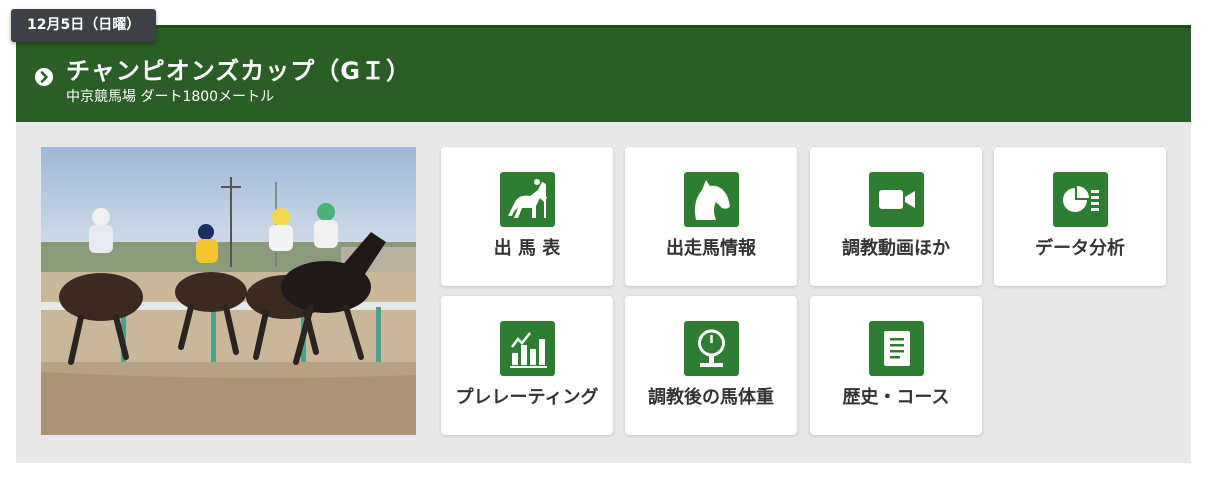  I want to click on scale-icon, so click(711, 348).